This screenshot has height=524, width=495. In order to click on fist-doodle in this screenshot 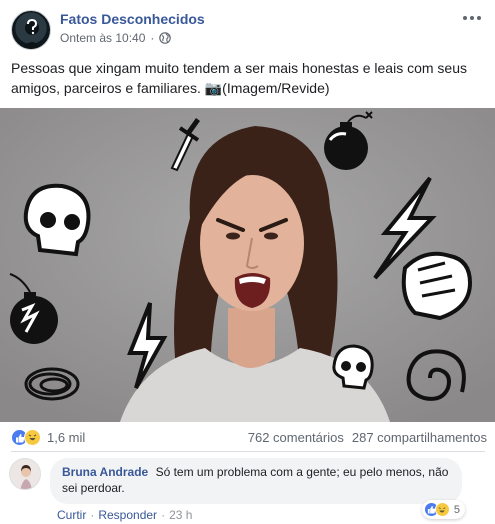, I will do `click(437, 286)`.